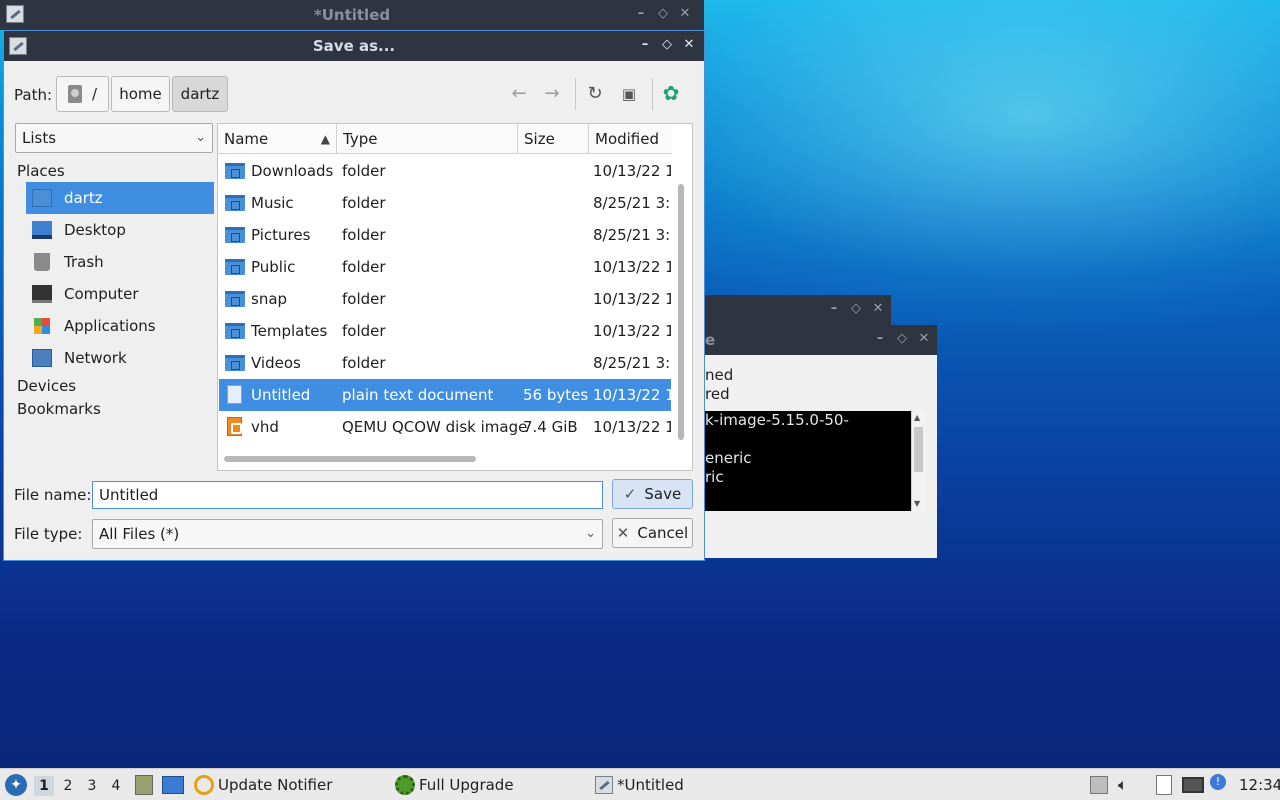 This screenshot has width=1280, height=800. What do you see at coordinates (325, 139) in the screenshot?
I see `sort-ascending-icon: ▲` at bounding box center [325, 139].